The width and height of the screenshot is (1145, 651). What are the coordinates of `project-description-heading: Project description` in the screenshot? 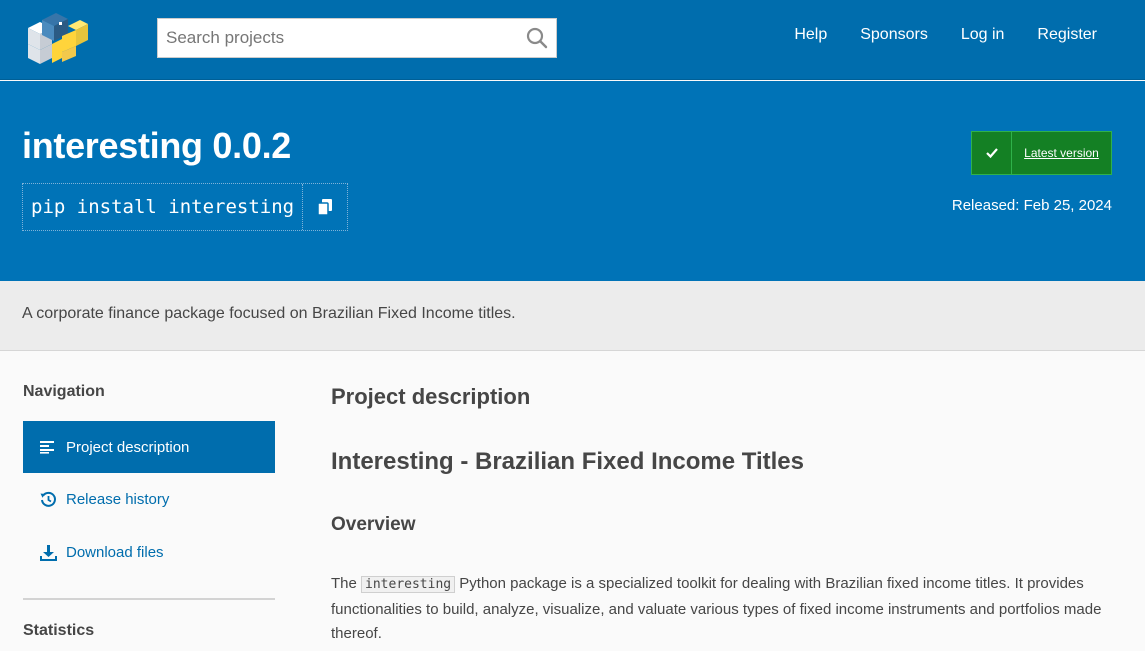 It's located at (431, 396).